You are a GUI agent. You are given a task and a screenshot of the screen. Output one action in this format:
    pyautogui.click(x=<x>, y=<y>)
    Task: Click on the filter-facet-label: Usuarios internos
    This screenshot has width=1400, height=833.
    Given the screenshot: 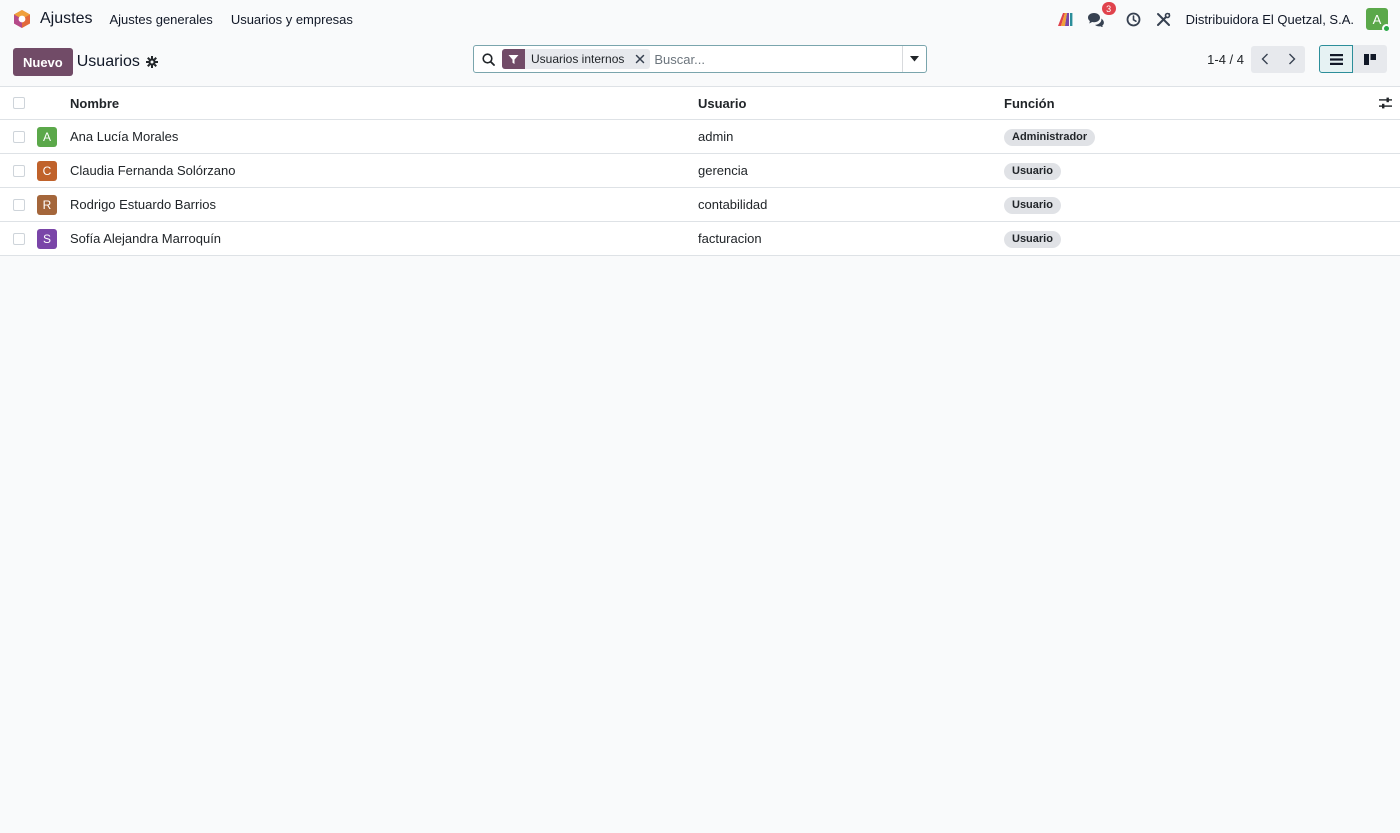 What is the action you would take?
    pyautogui.click(x=578, y=59)
    